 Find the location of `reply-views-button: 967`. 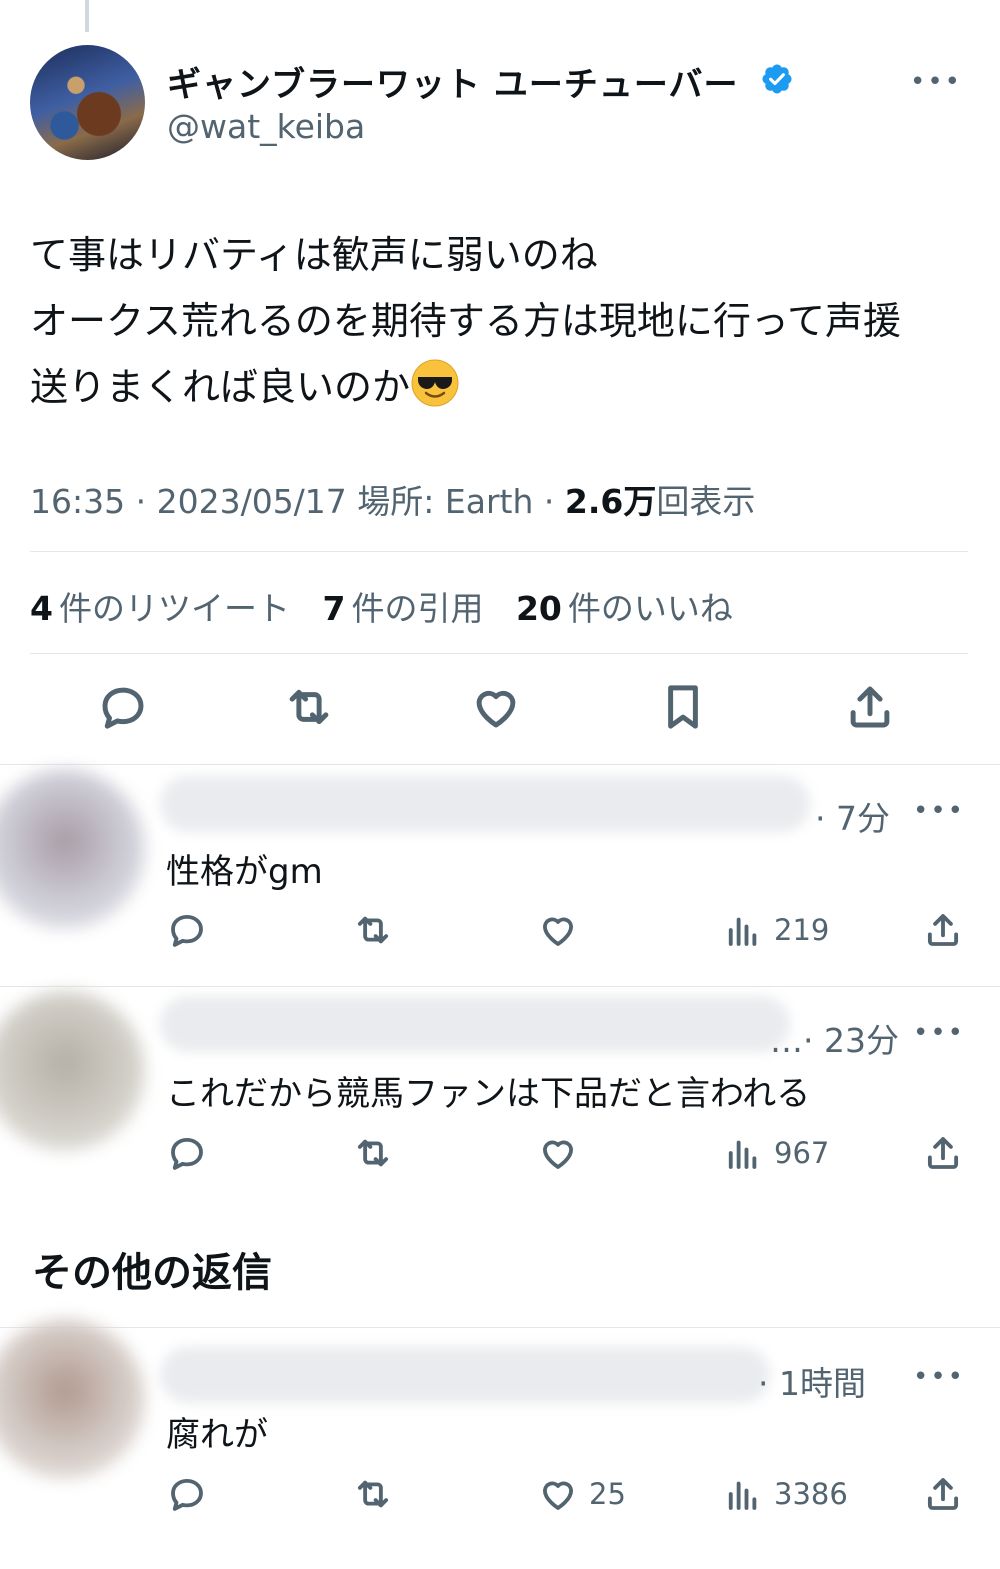

reply-views-button: 967 is located at coordinates (775, 1153).